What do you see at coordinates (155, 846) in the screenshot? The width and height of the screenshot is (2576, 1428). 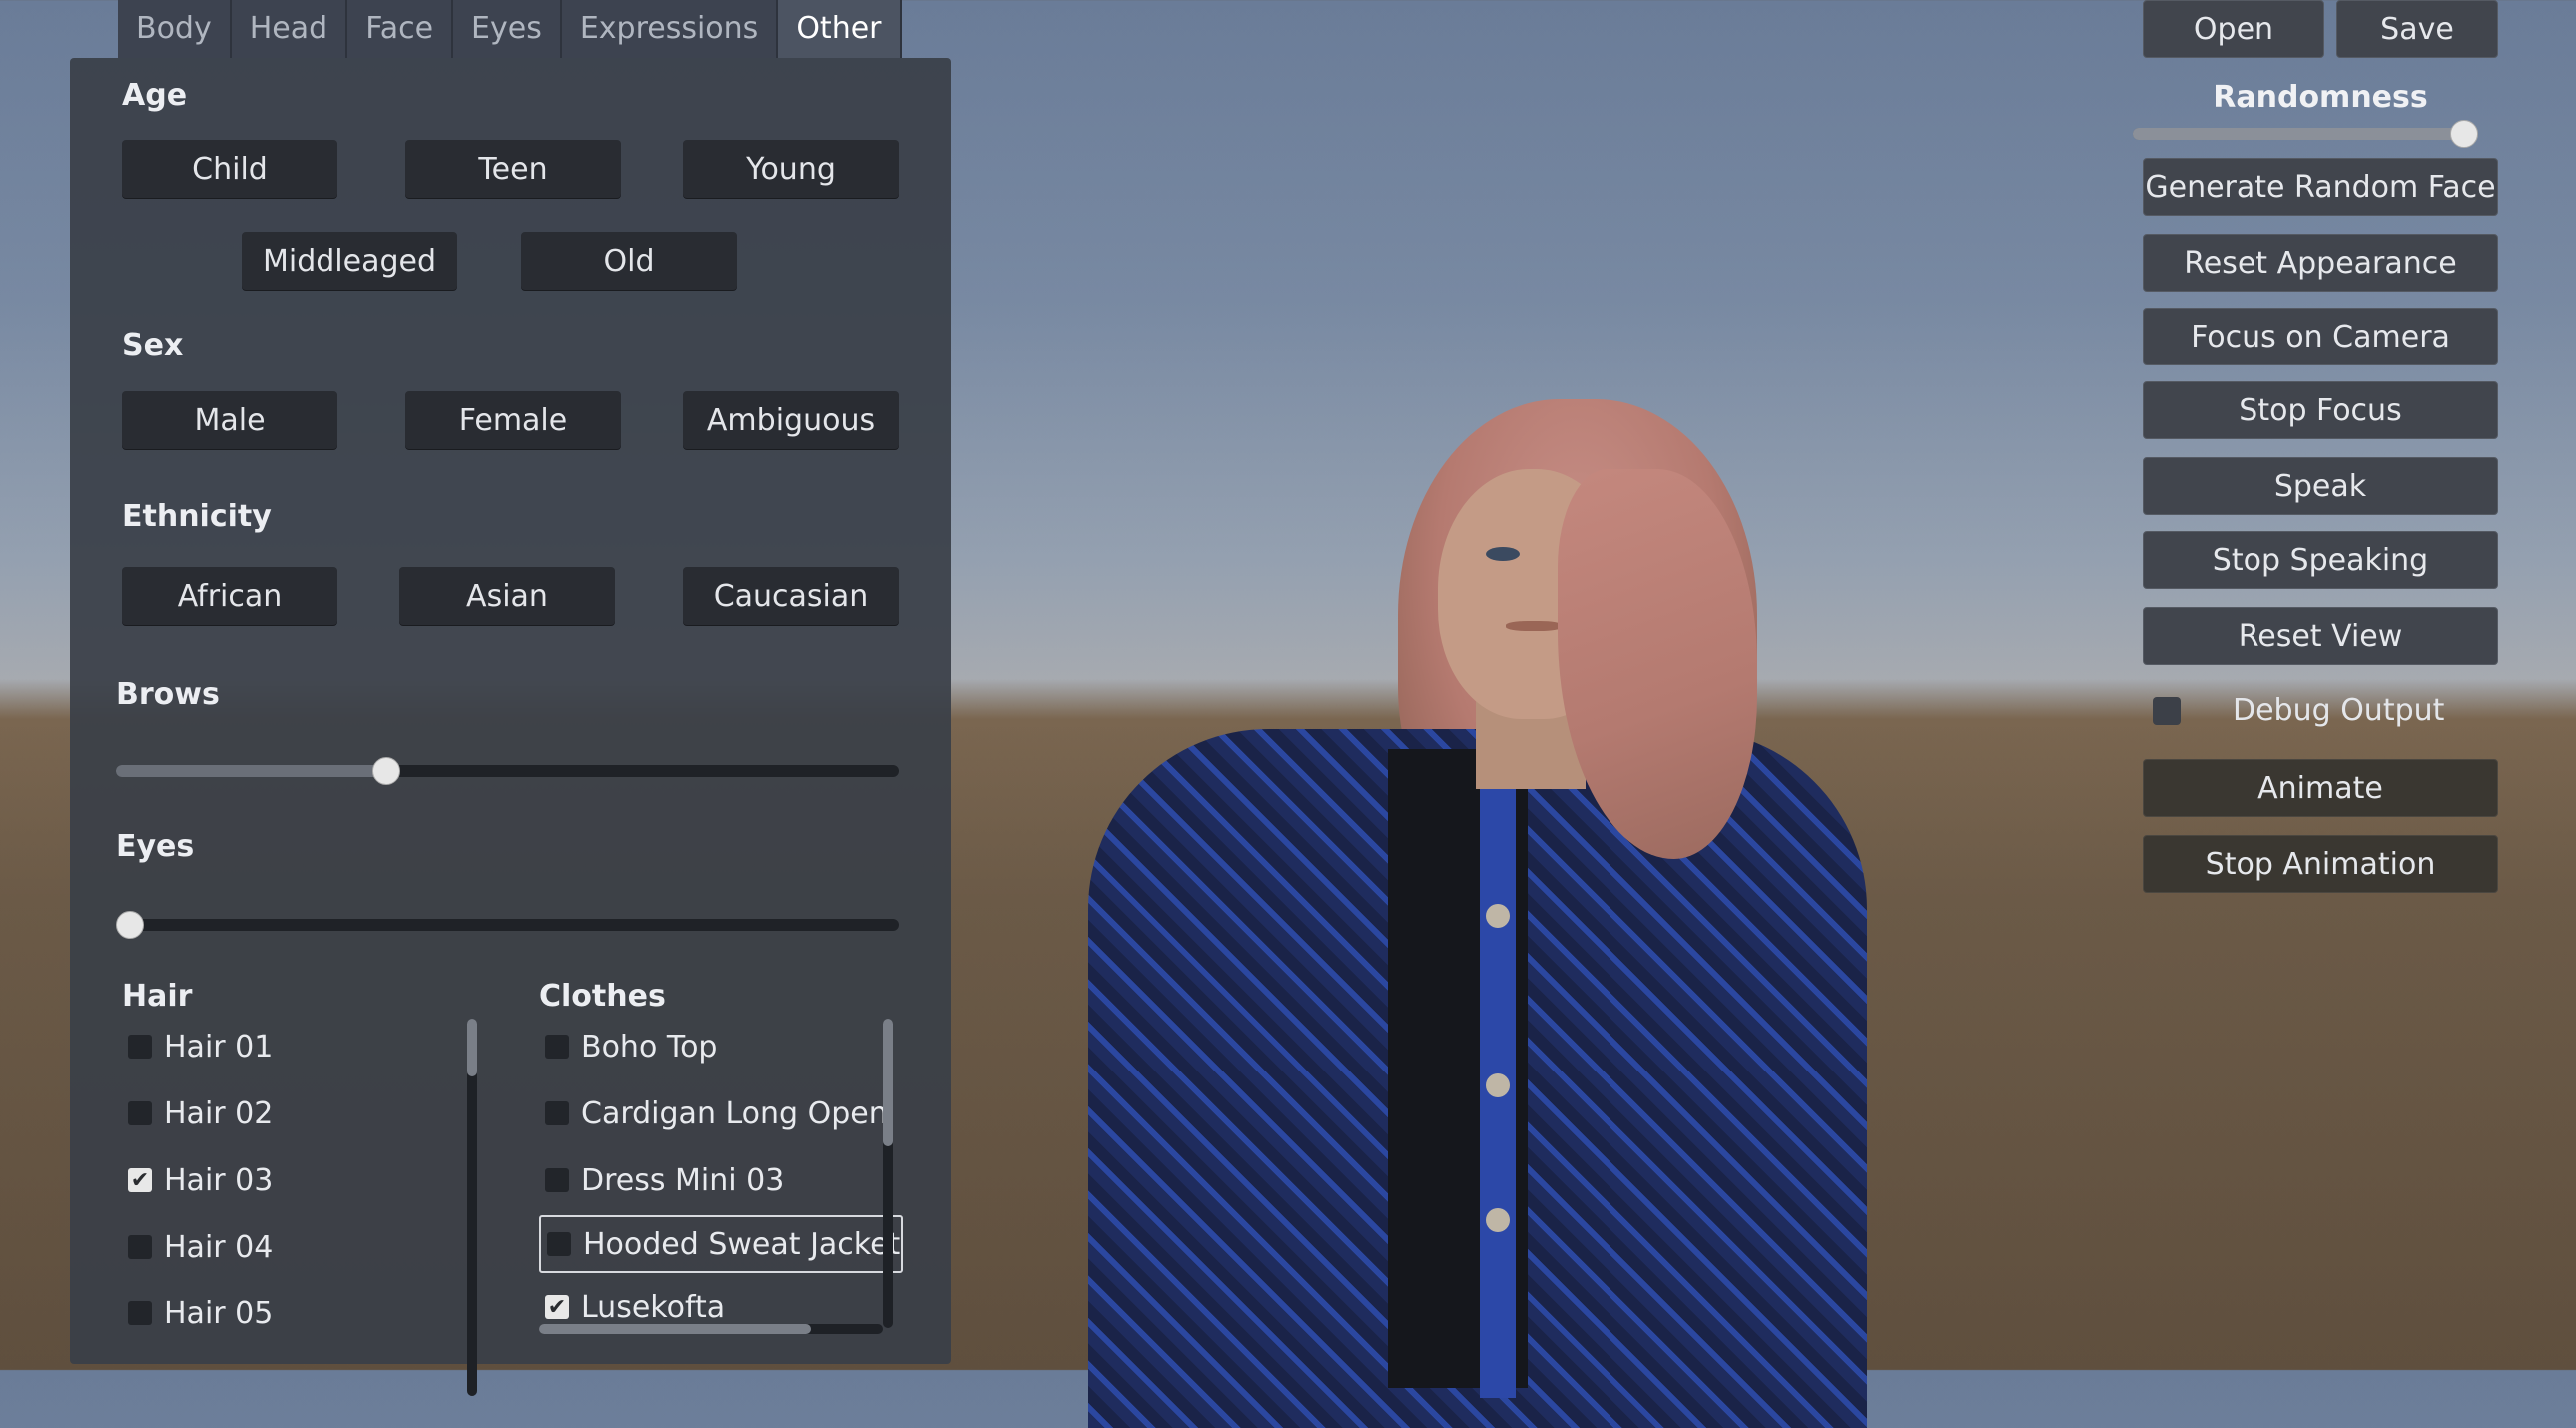 I see `eyes-label: Eyes` at bounding box center [155, 846].